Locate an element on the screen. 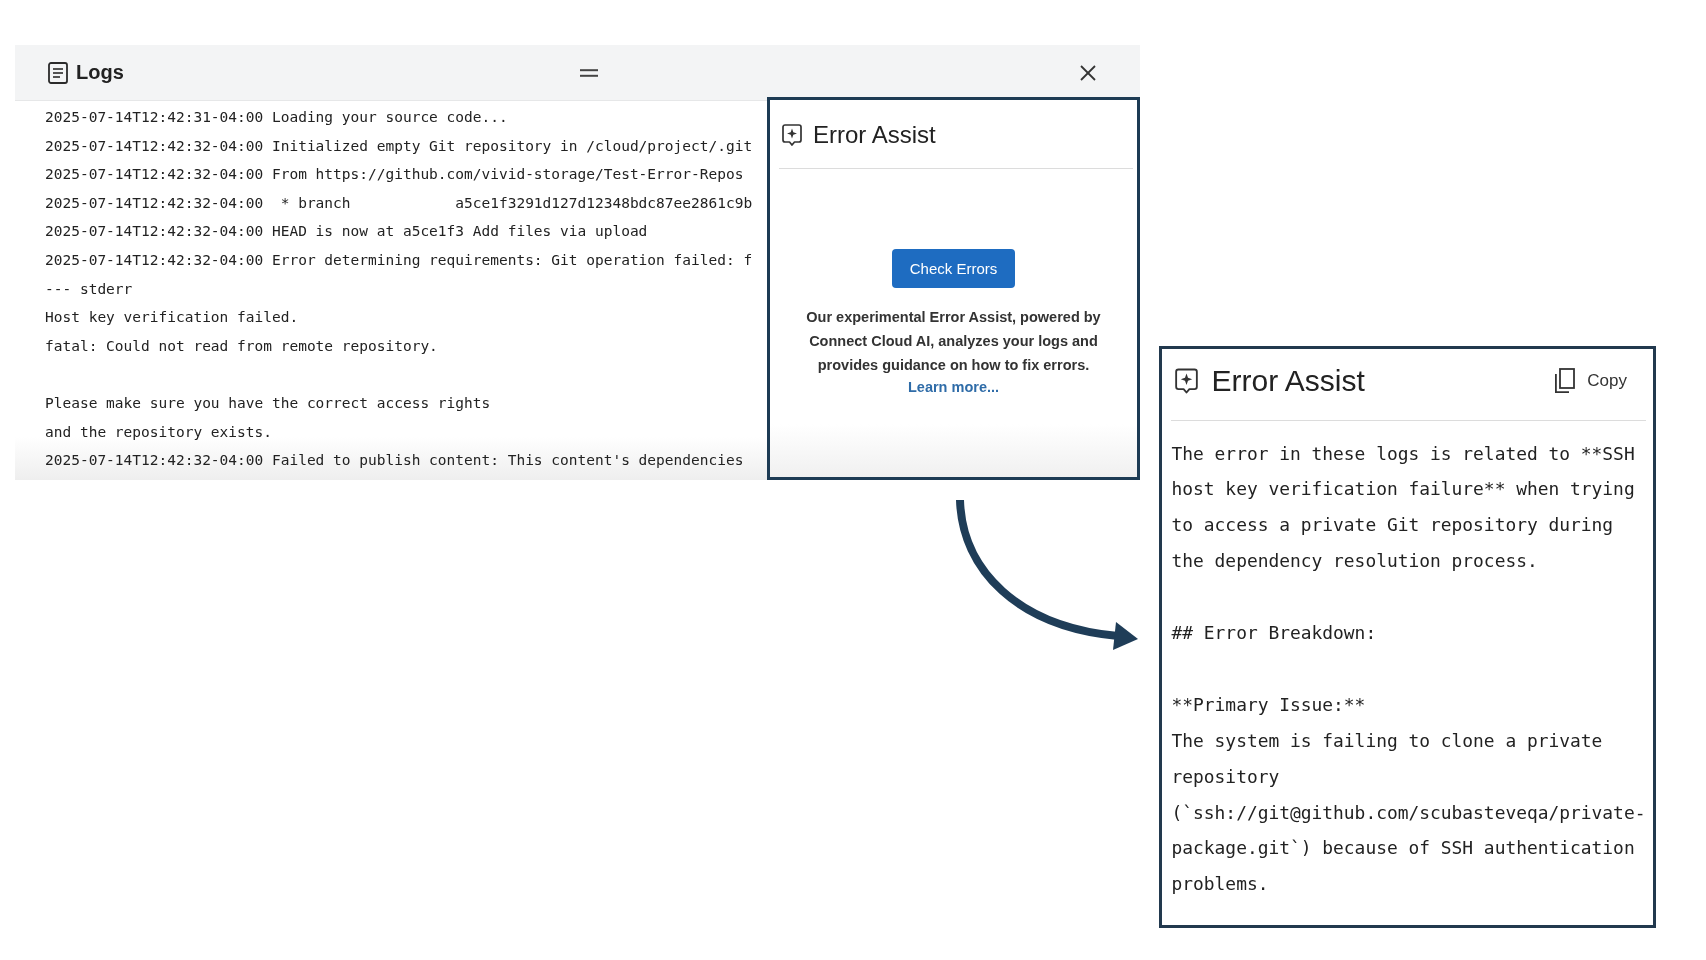  log-line: Please make sure you have the correct access rights is located at coordinates (268, 403).